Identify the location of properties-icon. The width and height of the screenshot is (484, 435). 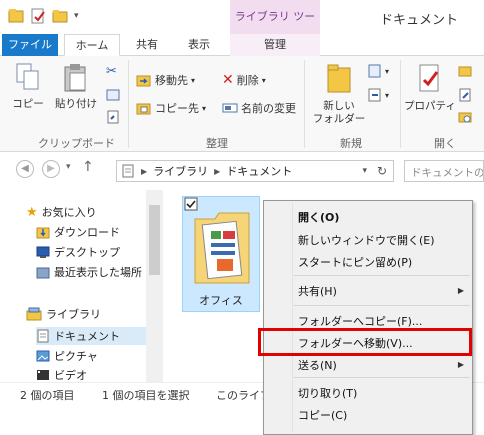
(429, 78).